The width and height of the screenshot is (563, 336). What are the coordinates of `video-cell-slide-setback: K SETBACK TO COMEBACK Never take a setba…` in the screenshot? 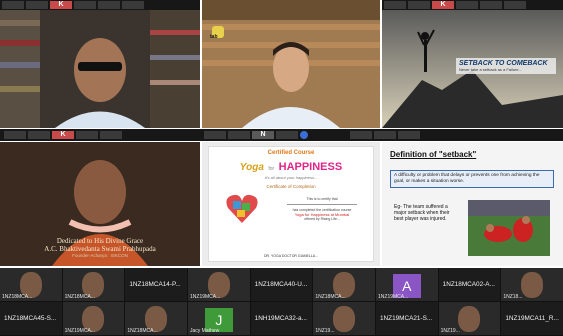 It's located at (472, 64).